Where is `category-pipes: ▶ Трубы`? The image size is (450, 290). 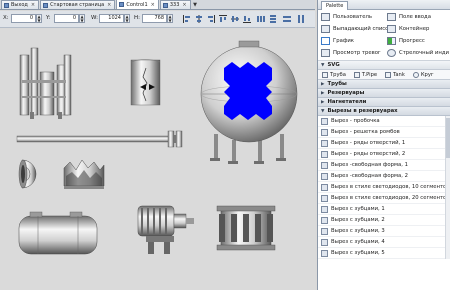 category-pipes: ▶ Трубы is located at coordinates (384, 84).